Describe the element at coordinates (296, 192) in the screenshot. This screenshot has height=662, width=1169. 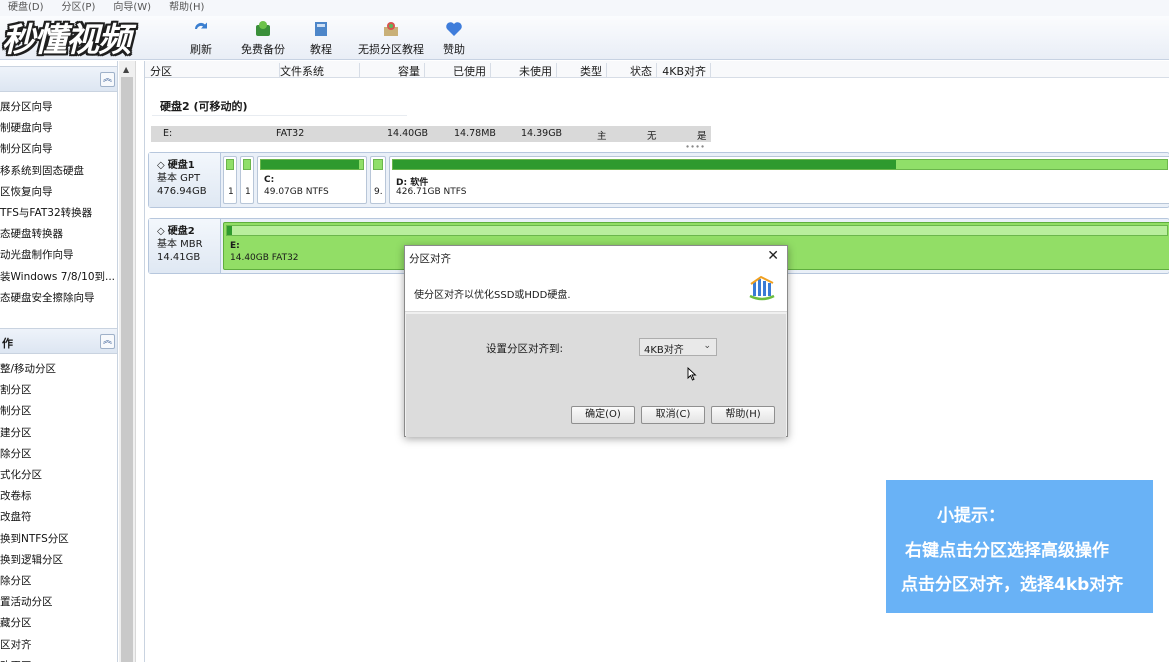
I see `partition-c-info: 49.07GB NTFS` at that location.